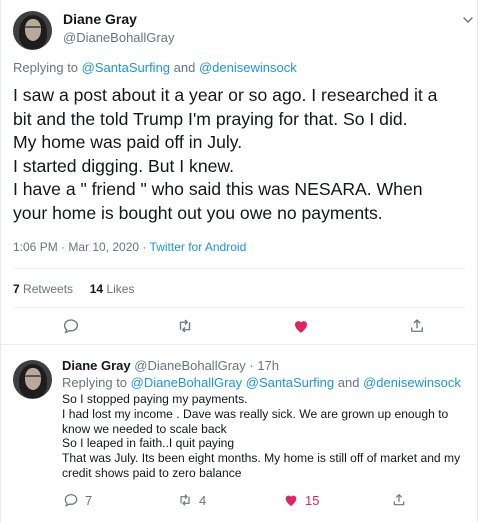  What do you see at coordinates (155, 399) in the screenshot?
I see `reply-text-line: So I stopped paying my payments.` at bounding box center [155, 399].